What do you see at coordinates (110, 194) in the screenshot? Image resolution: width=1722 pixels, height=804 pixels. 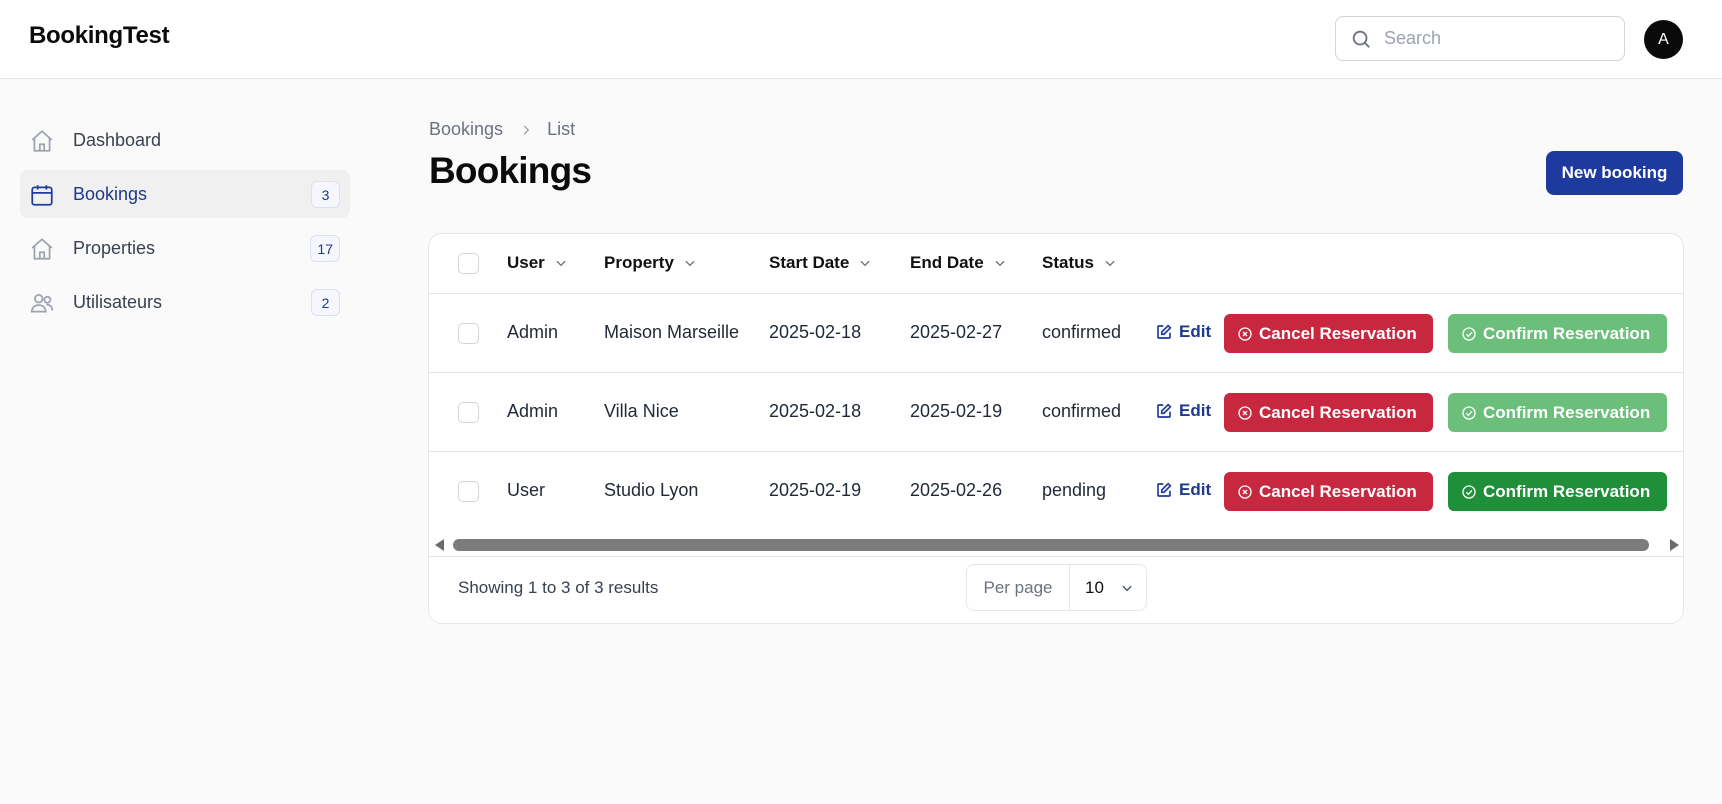 I see `sidebar-item-label: Bookings` at bounding box center [110, 194].